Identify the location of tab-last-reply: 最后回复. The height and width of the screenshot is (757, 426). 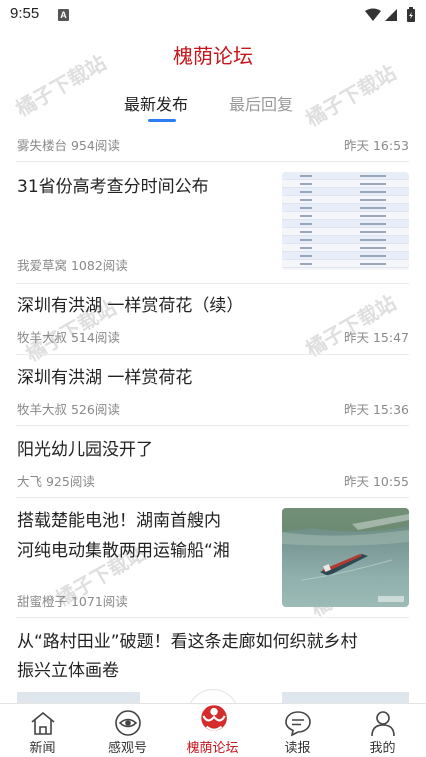
(261, 105).